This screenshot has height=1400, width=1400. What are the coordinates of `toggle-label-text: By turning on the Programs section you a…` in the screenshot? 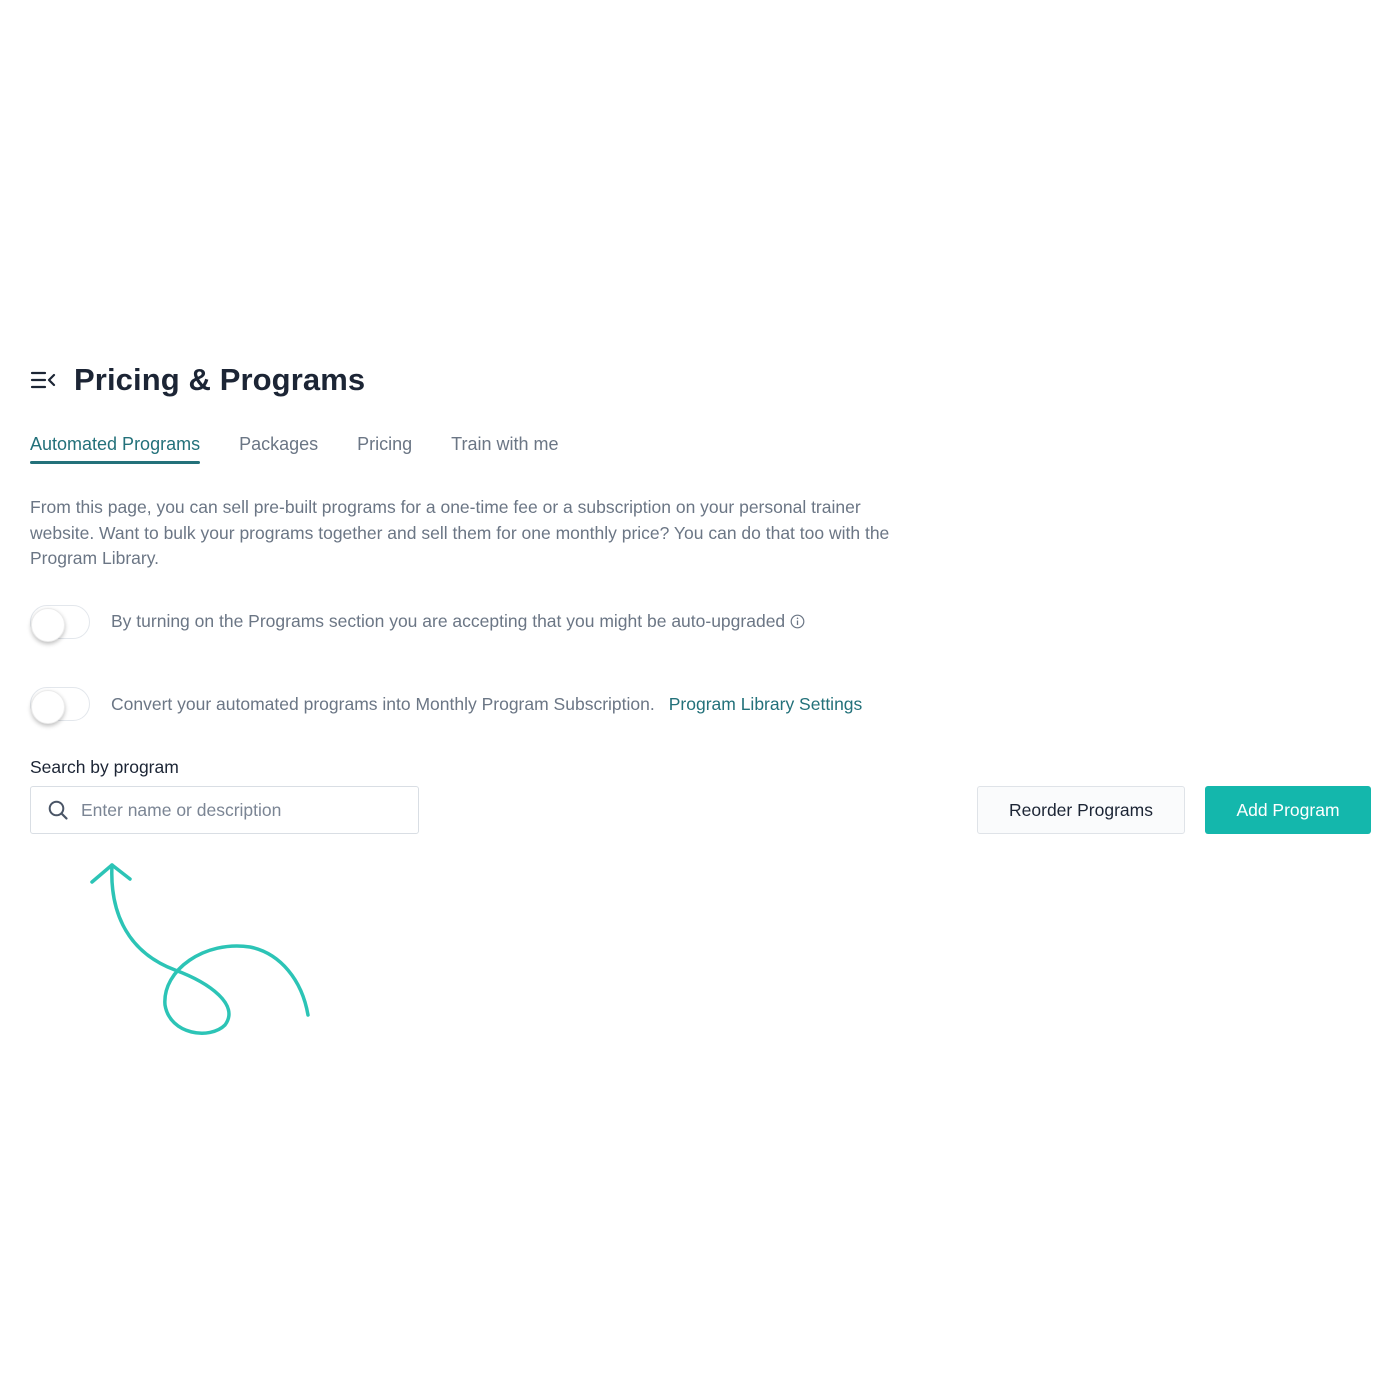 It's located at (448, 620).